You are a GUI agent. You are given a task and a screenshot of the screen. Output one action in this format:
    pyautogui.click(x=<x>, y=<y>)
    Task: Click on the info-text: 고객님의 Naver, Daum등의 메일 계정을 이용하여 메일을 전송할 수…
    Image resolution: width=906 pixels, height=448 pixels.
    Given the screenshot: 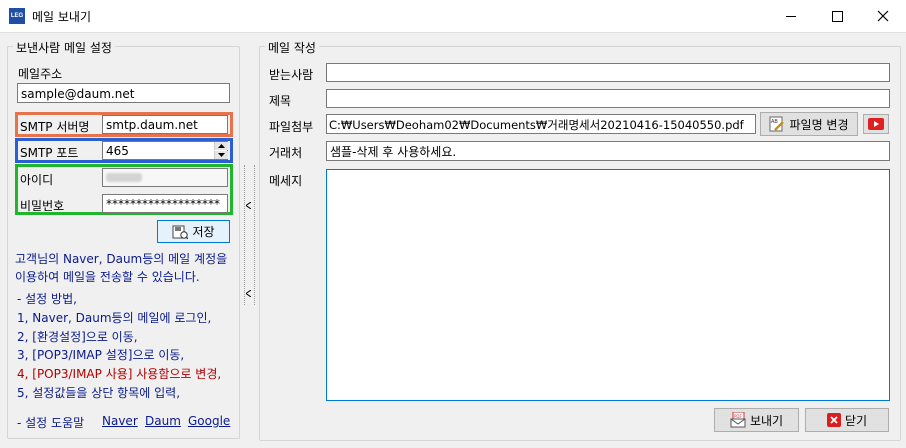 What is the action you would take?
    pyautogui.click(x=121, y=268)
    